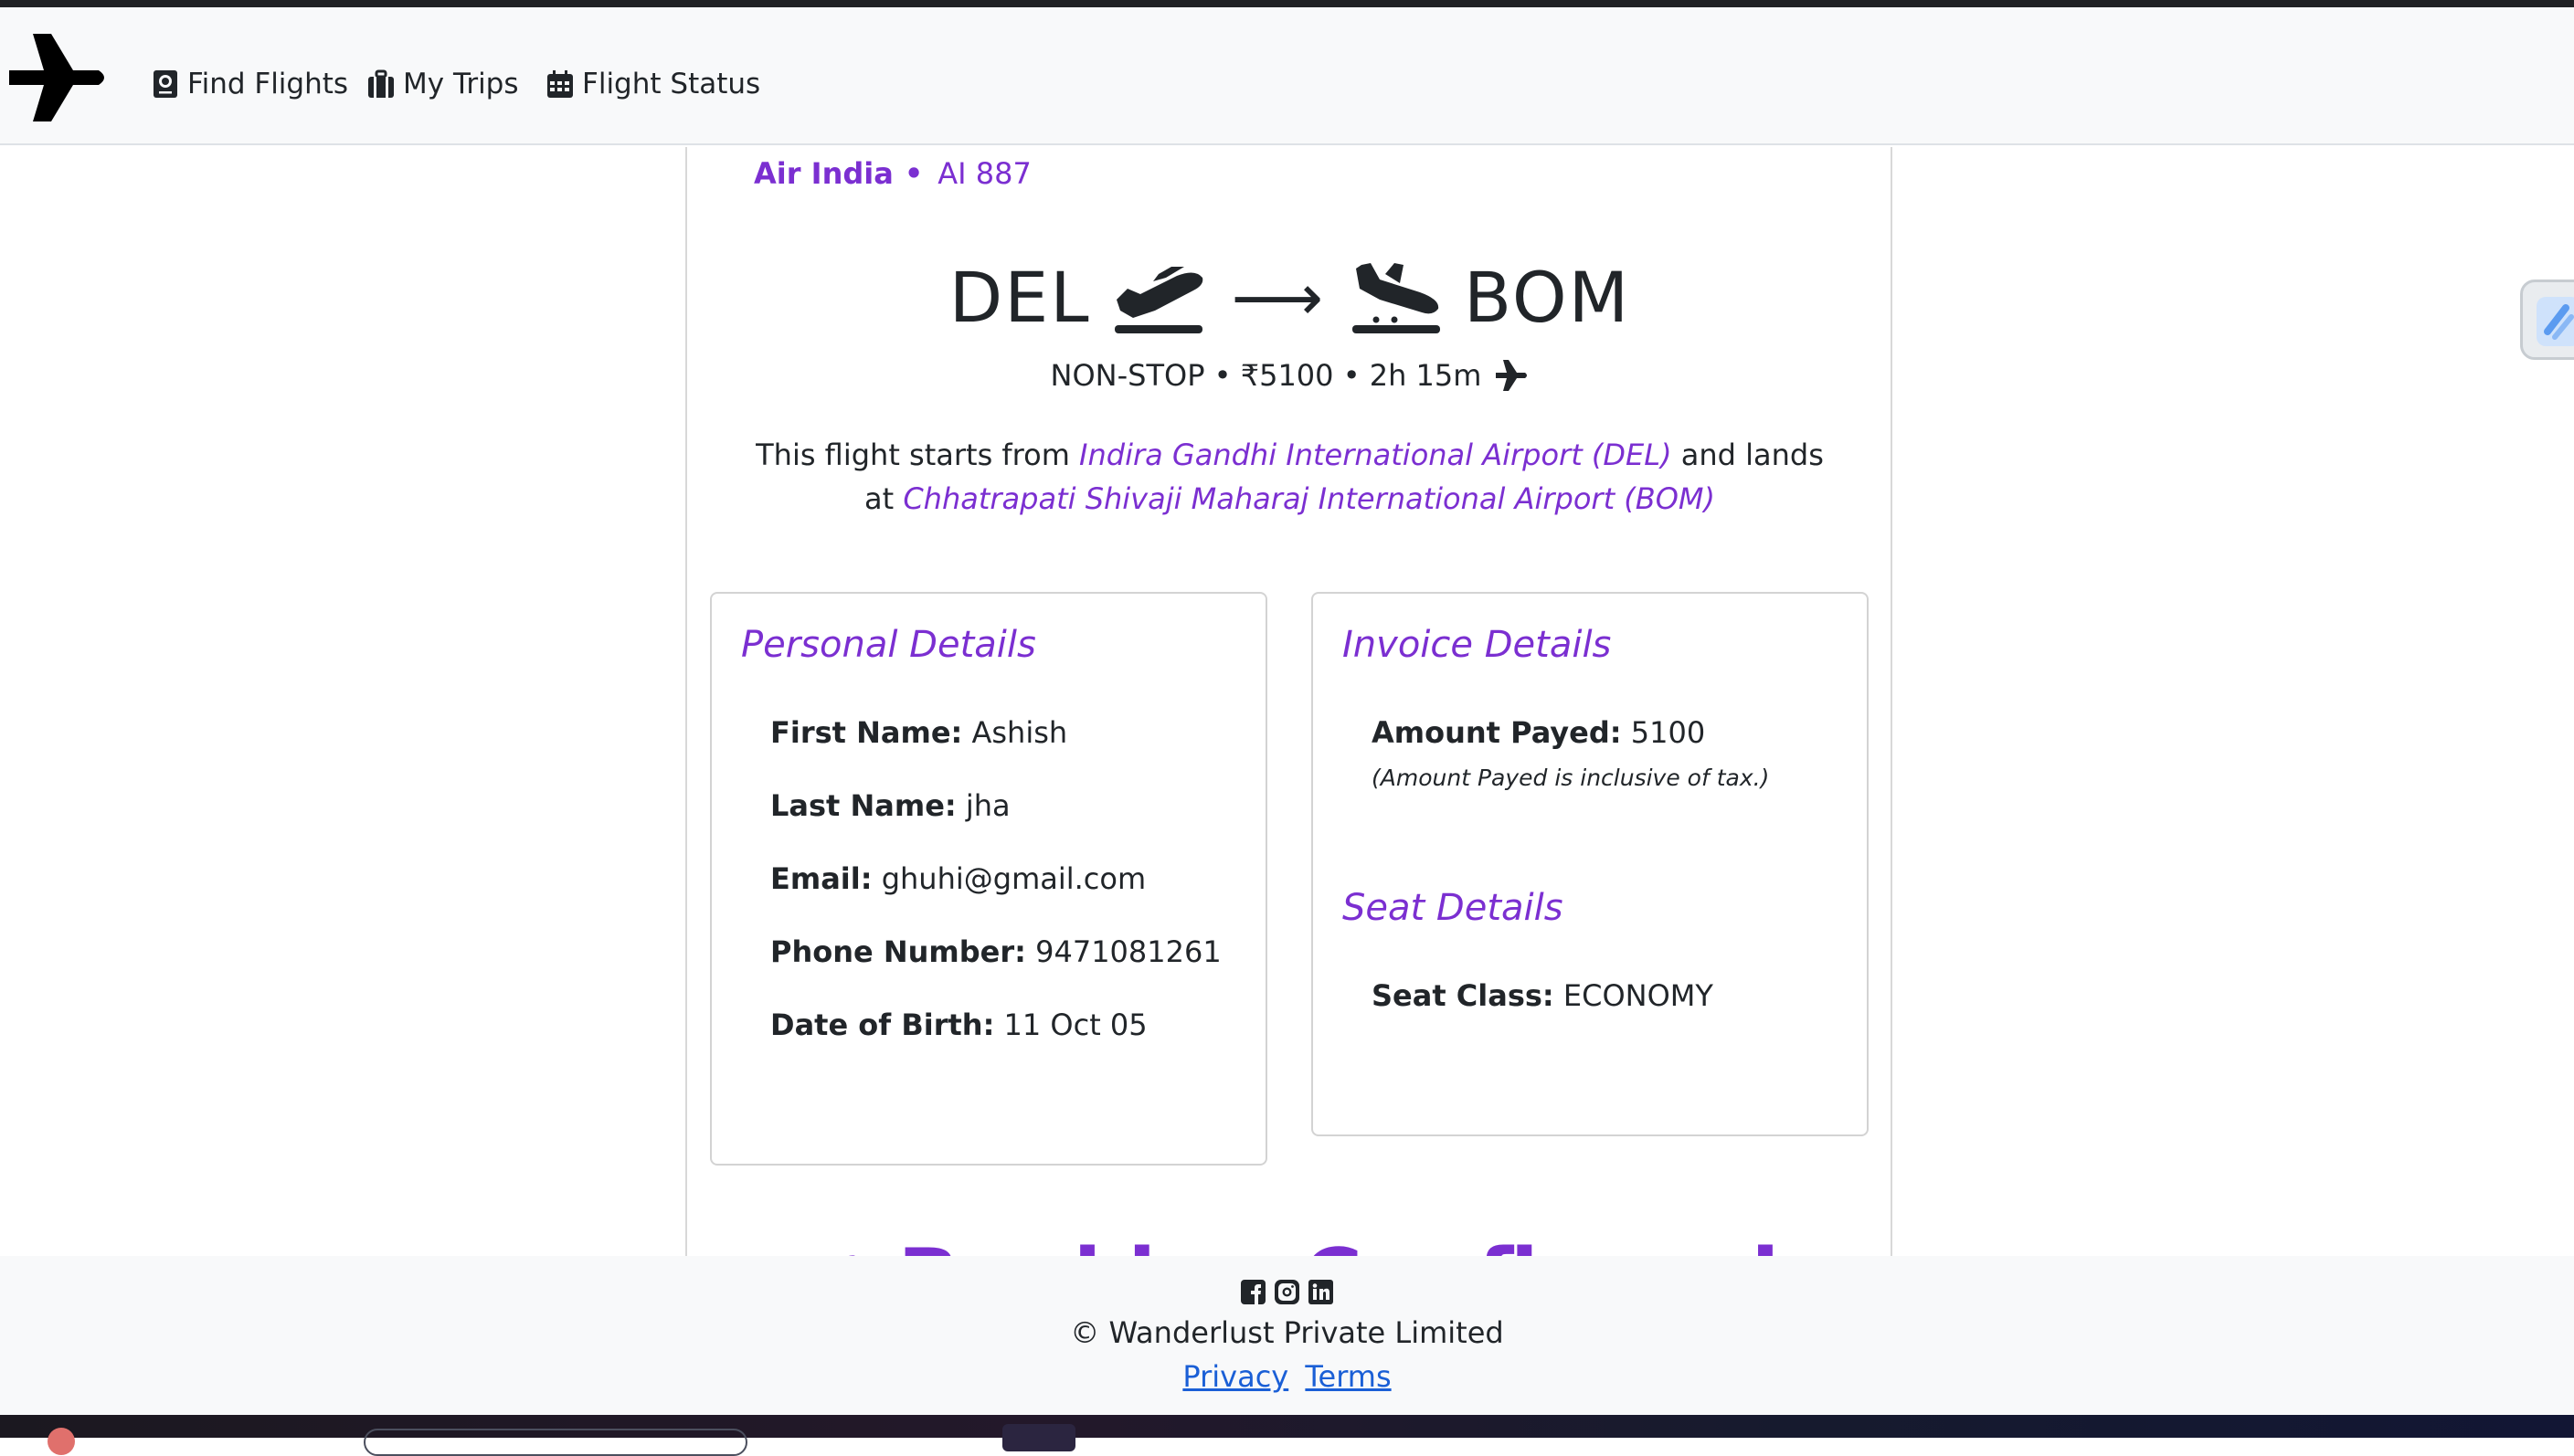  I want to click on terms-link: Terms, so click(1348, 1376).